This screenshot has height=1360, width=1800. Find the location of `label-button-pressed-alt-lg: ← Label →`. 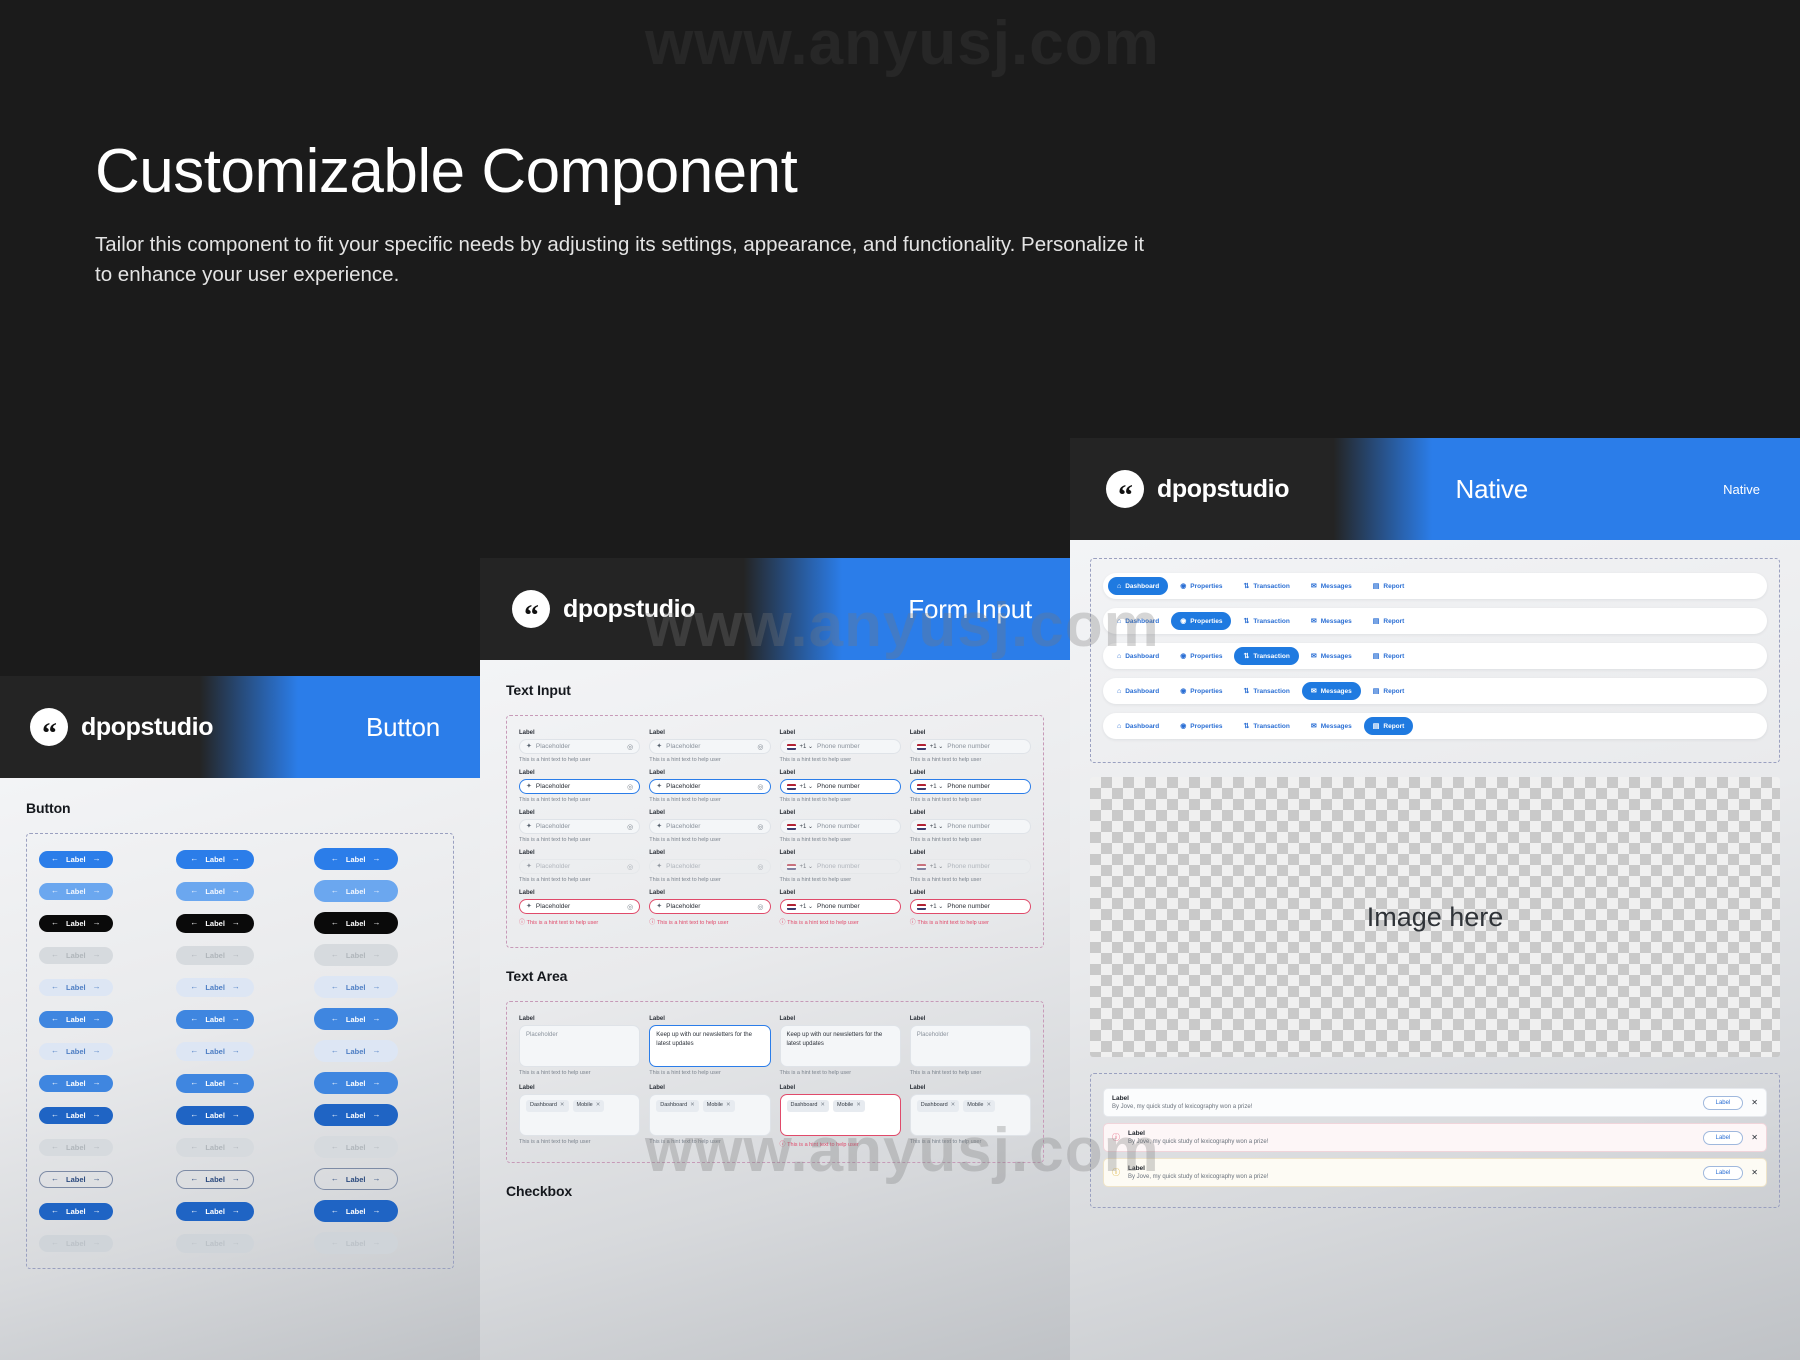

label-button-pressed-alt-lg: ← Label → is located at coordinates (355, 1211).